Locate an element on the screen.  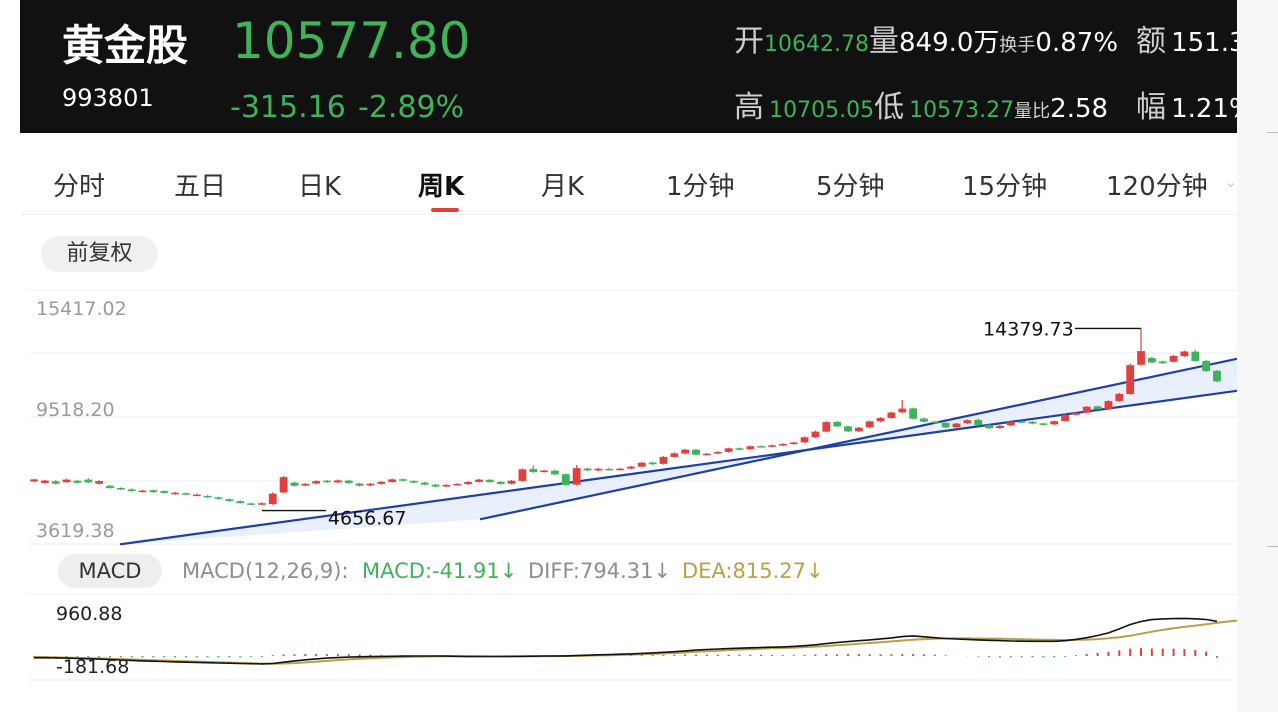
range-label: 幅 is located at coordinates (1151, 107).